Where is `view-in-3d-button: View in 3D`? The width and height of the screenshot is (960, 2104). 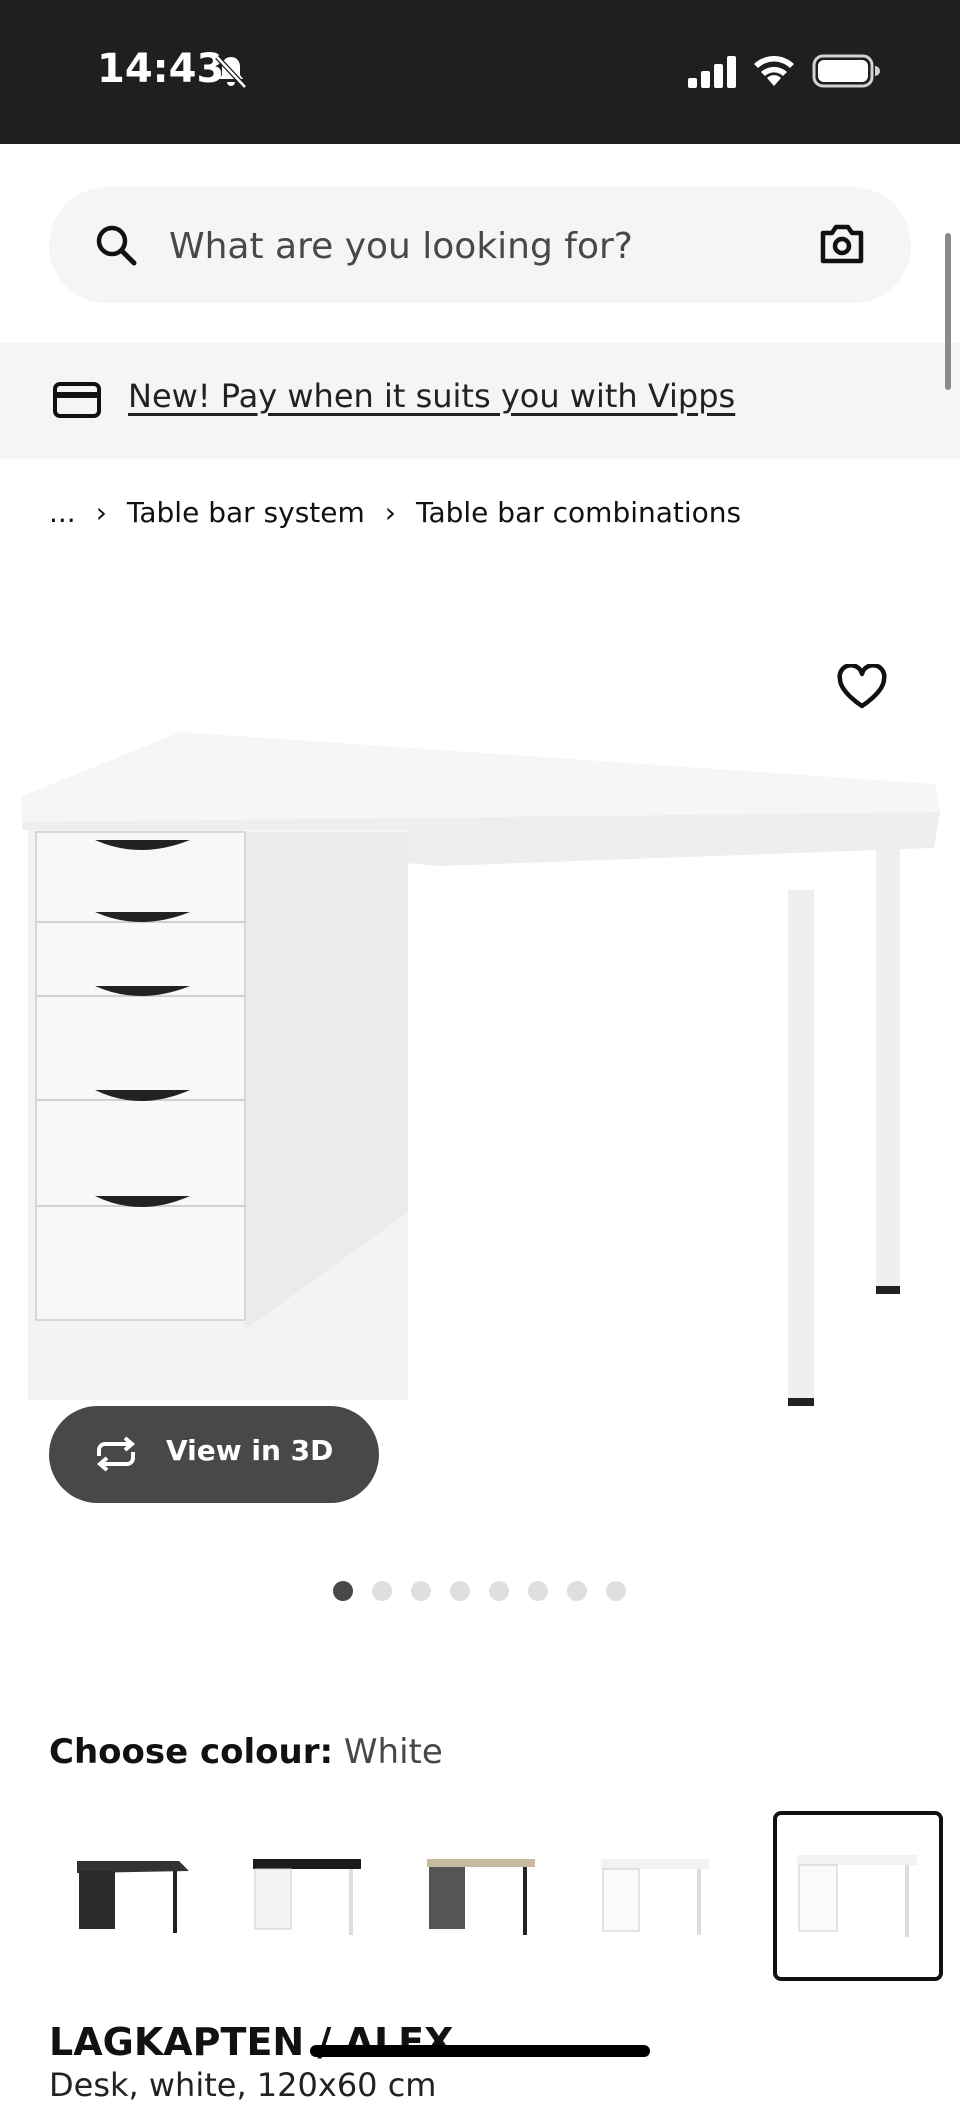
view-in-3d-button: View in 3D is located at coordinates (214, 1454).